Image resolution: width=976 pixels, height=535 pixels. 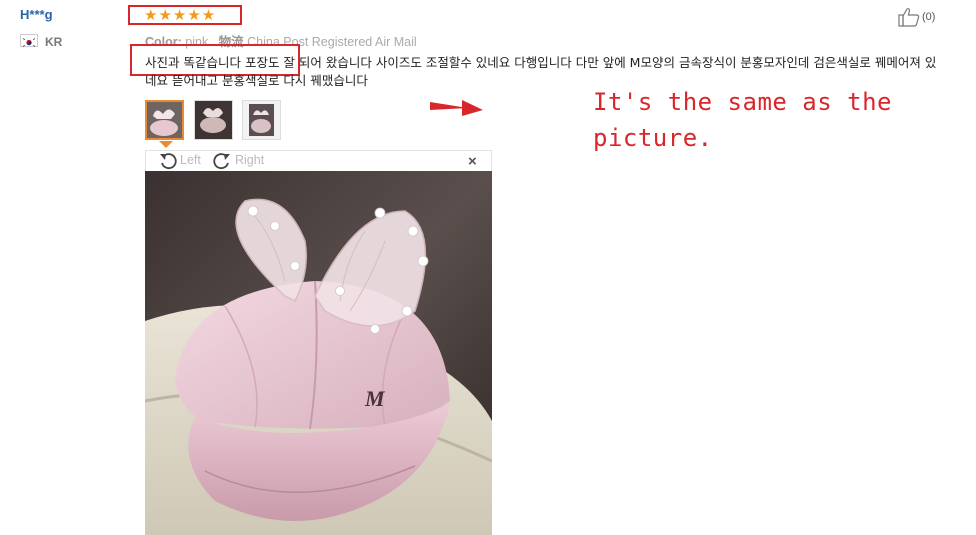 What do you see at coordinates (929, 17) in the screenshot?
I see `helpful-count: (0)` at bounding box center [929, 17].